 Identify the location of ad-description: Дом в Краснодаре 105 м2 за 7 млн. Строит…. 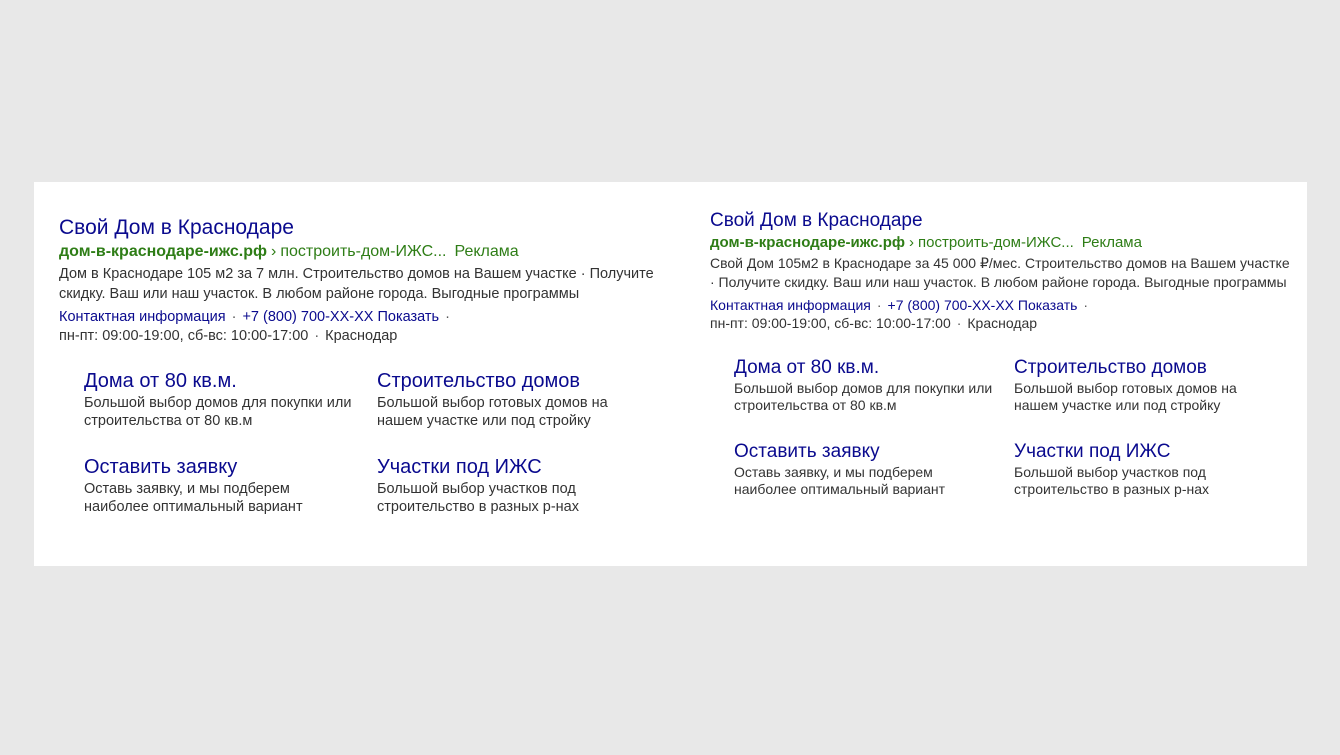
(356, 284).